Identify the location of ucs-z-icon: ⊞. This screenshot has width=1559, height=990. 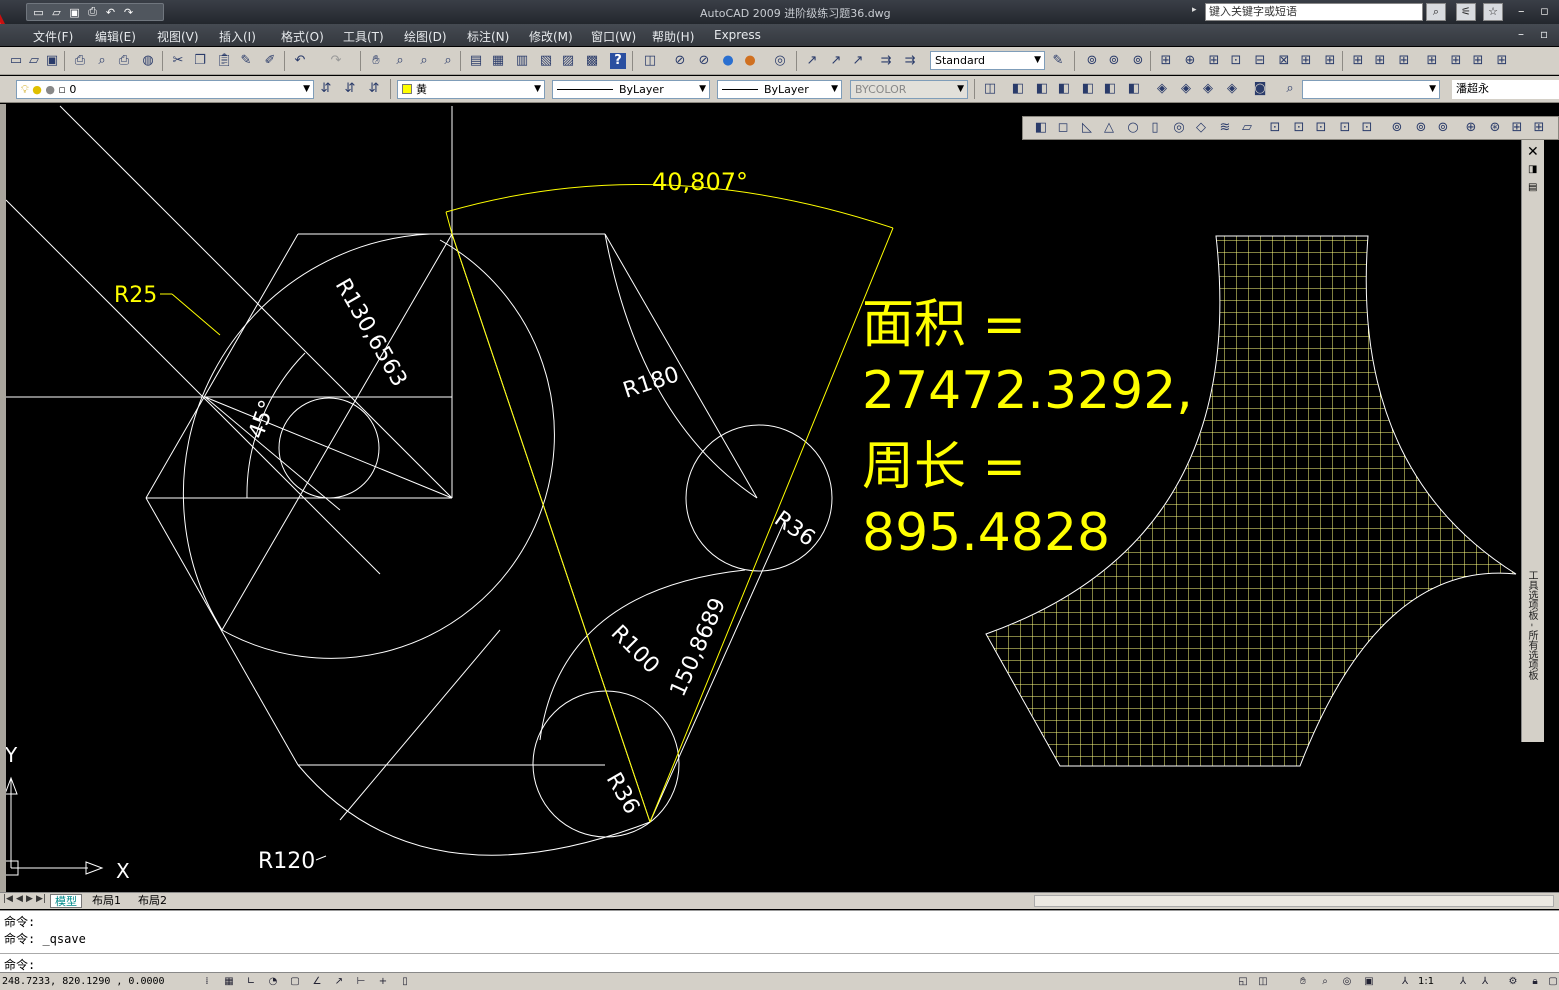
(1432, 61).